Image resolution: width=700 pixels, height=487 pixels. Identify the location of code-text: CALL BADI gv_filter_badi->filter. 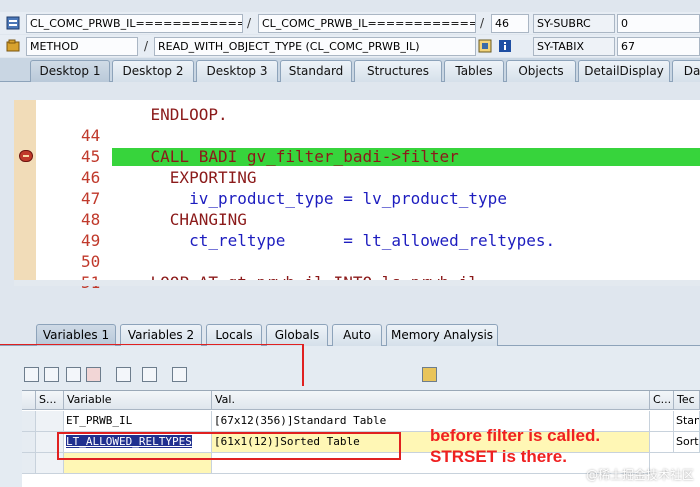
(285, 156).